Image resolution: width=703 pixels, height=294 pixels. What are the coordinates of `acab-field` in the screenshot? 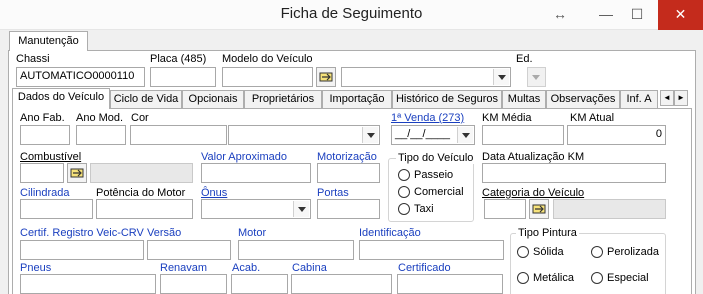 It's located at (259, 284).